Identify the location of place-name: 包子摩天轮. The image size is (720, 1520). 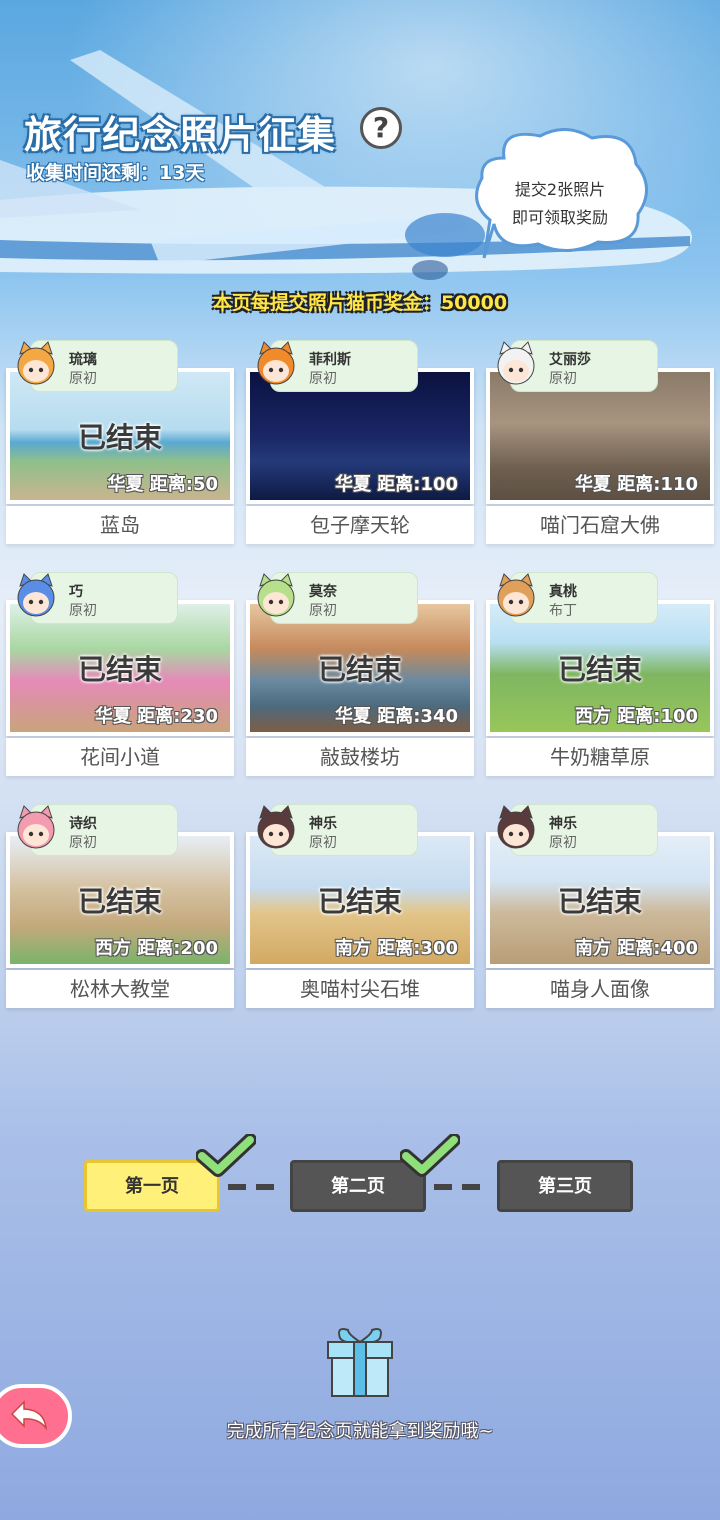
(360, 525).